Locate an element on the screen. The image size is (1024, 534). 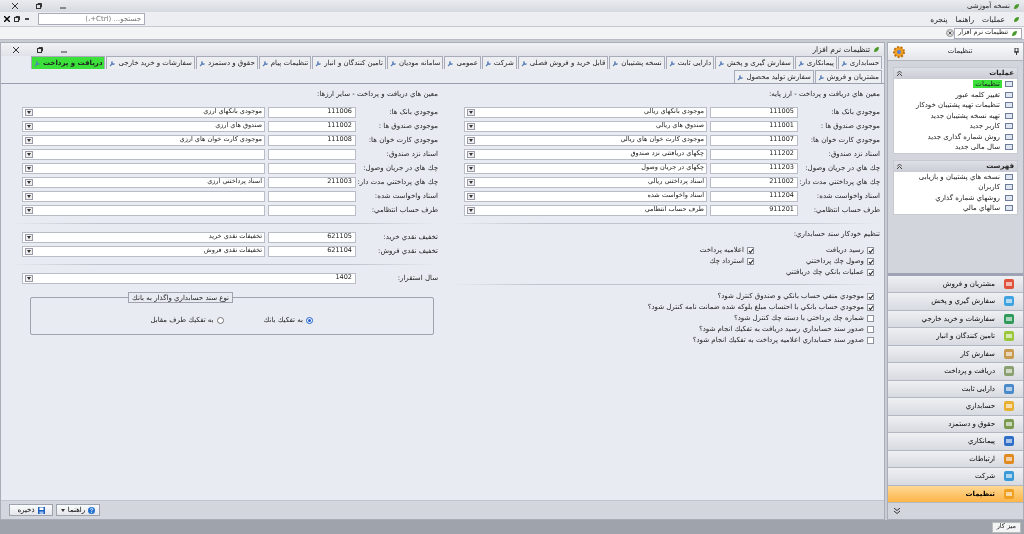
radio-dot is located at coordinates (309, 320).